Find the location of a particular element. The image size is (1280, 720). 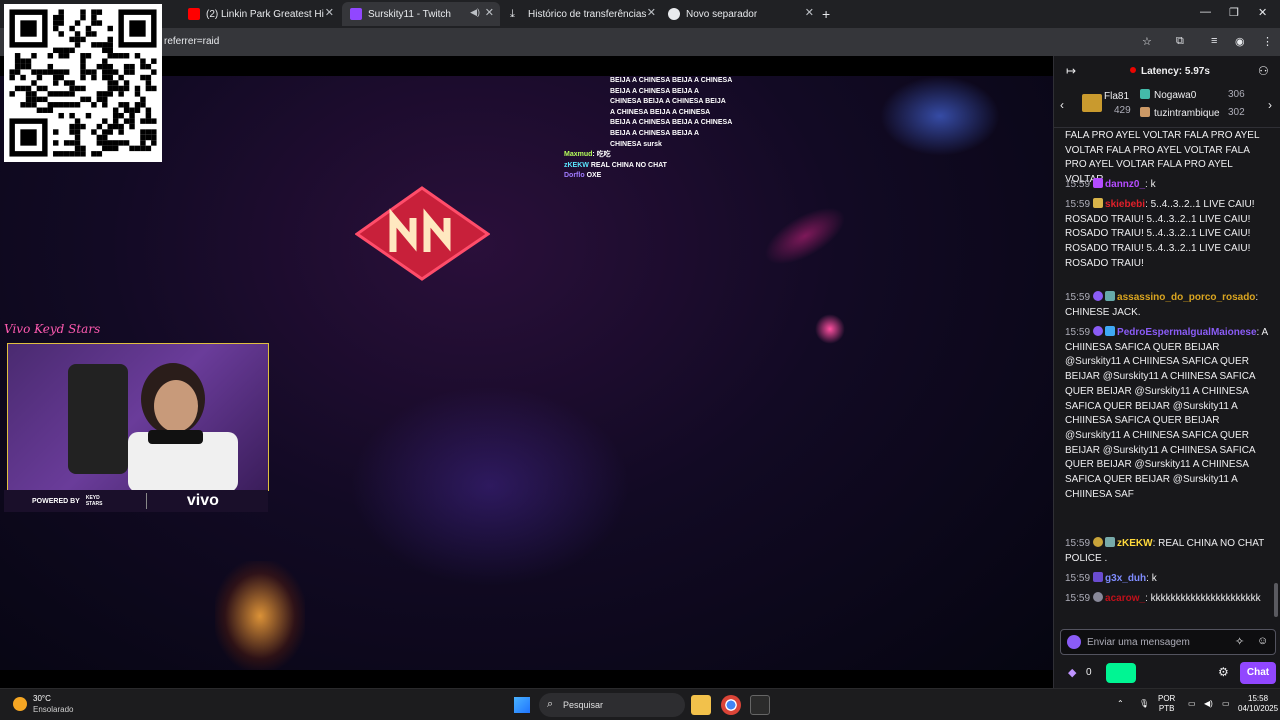

speaker-icon: ◀) is located at coordinates (475, 12).